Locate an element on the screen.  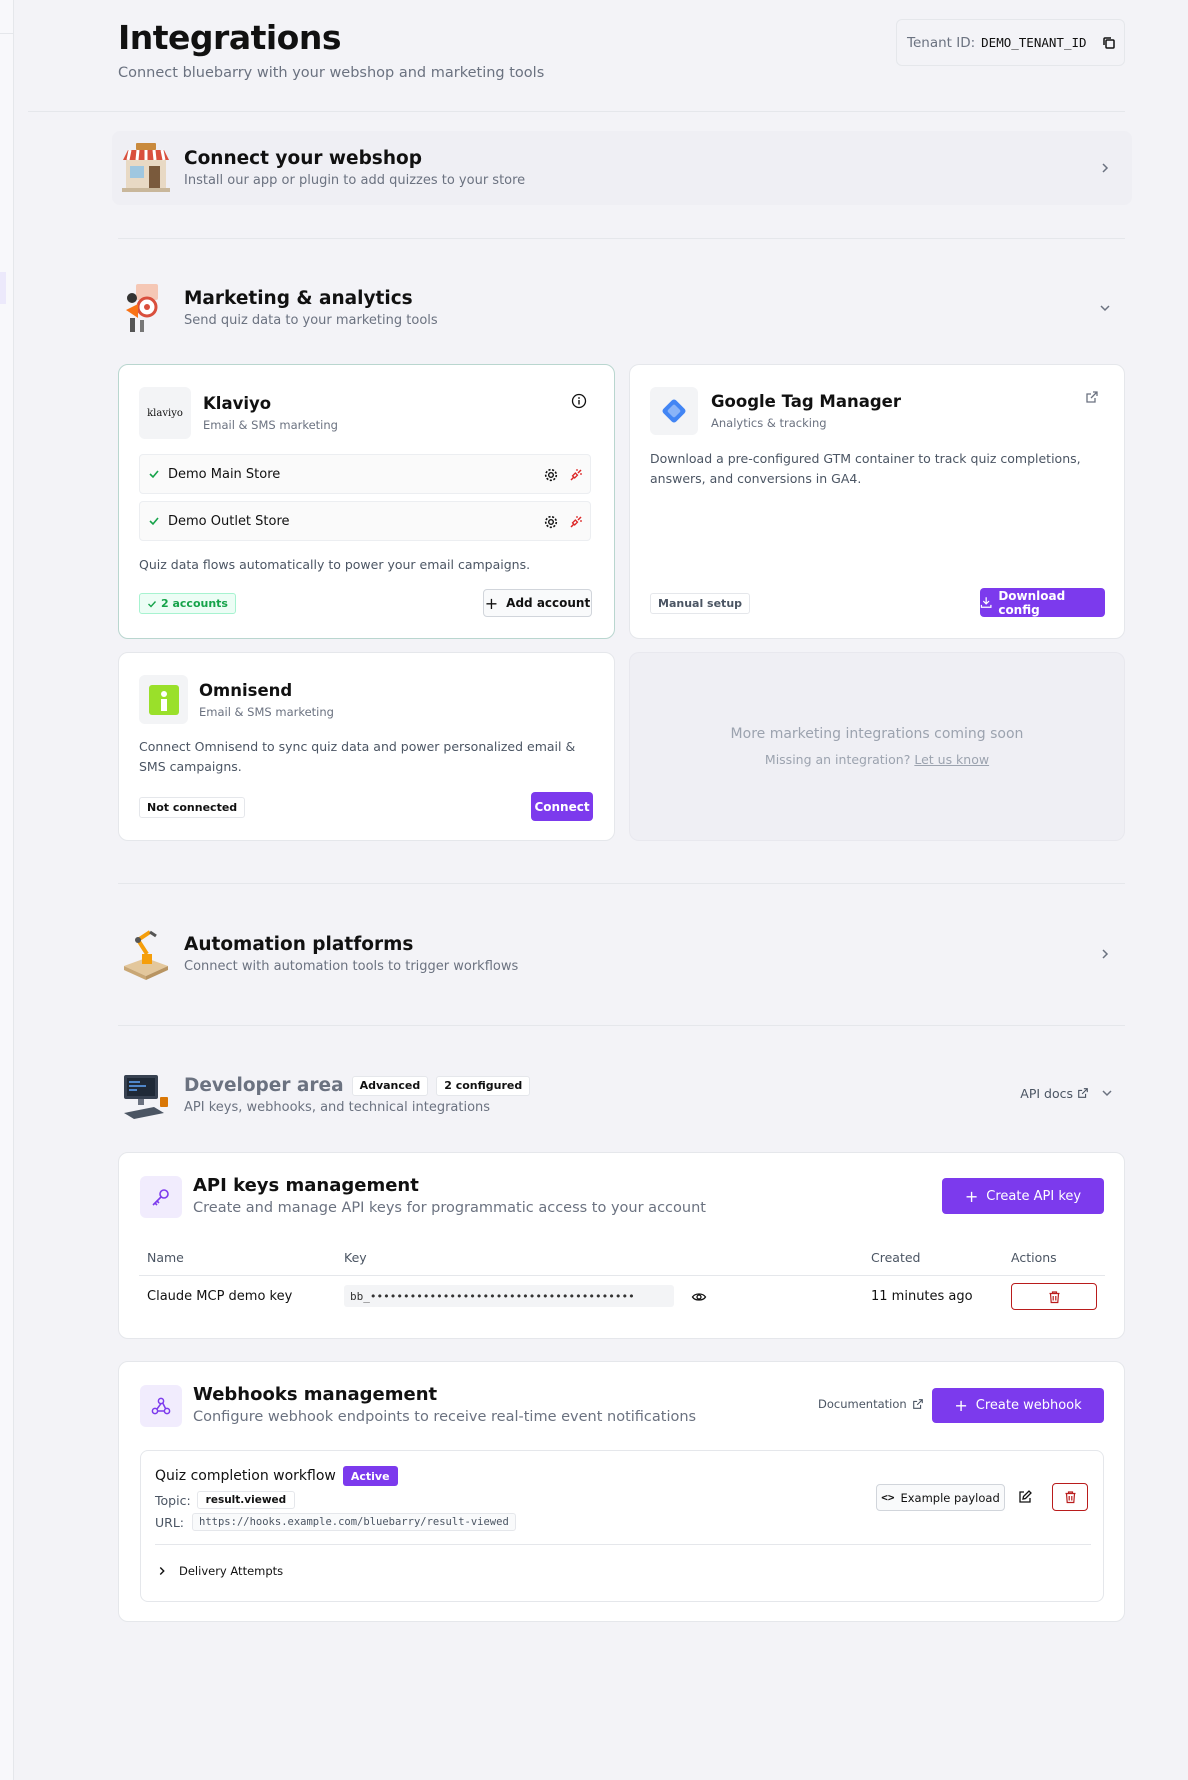
klaviyo-account-row: Demo Outlet Store is located at coordinates (365, 521).